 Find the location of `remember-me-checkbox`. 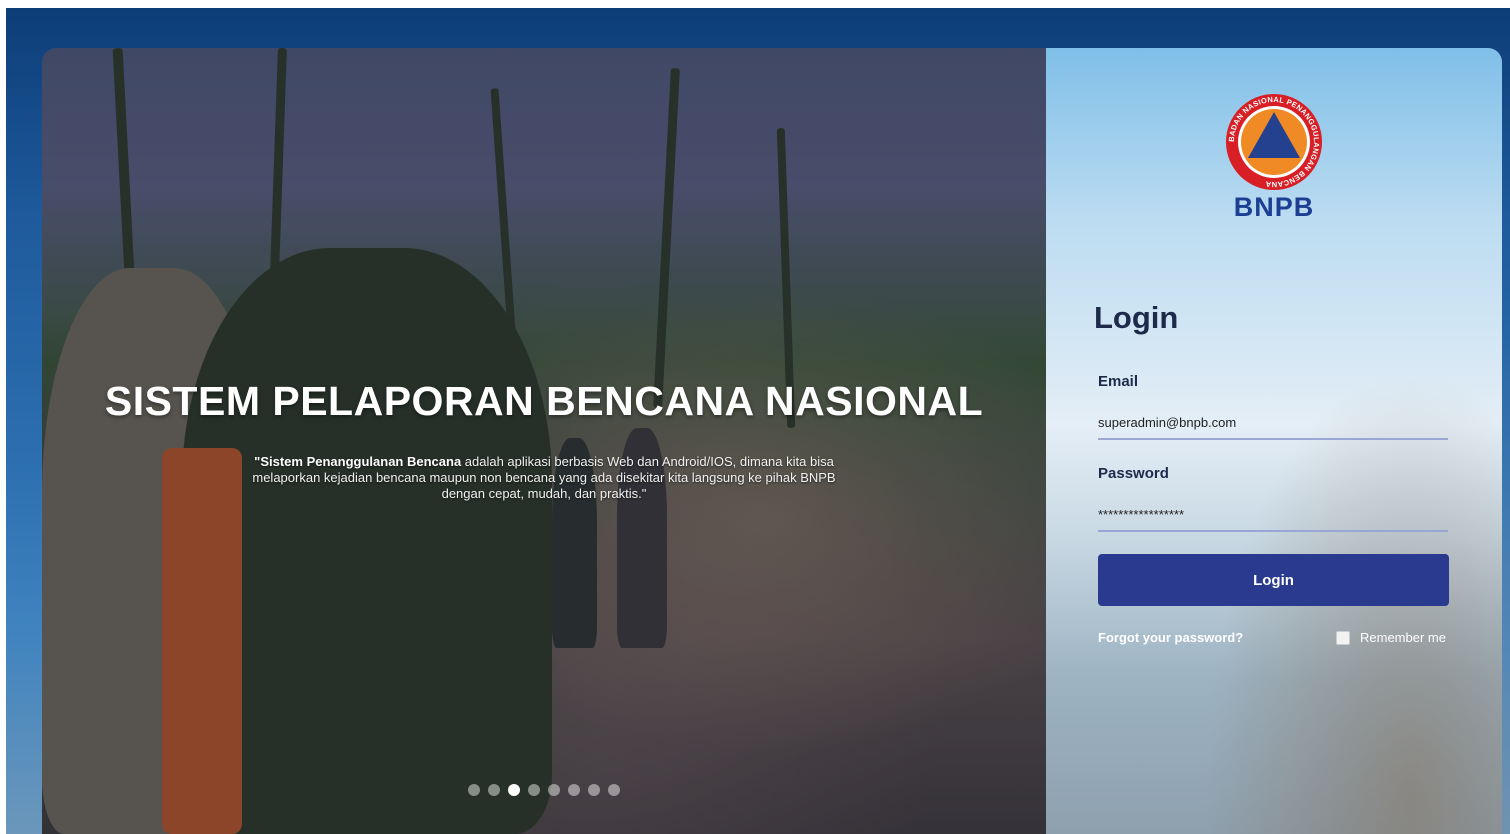

remember-me-checkbox is located at coordinates (1343, 637).